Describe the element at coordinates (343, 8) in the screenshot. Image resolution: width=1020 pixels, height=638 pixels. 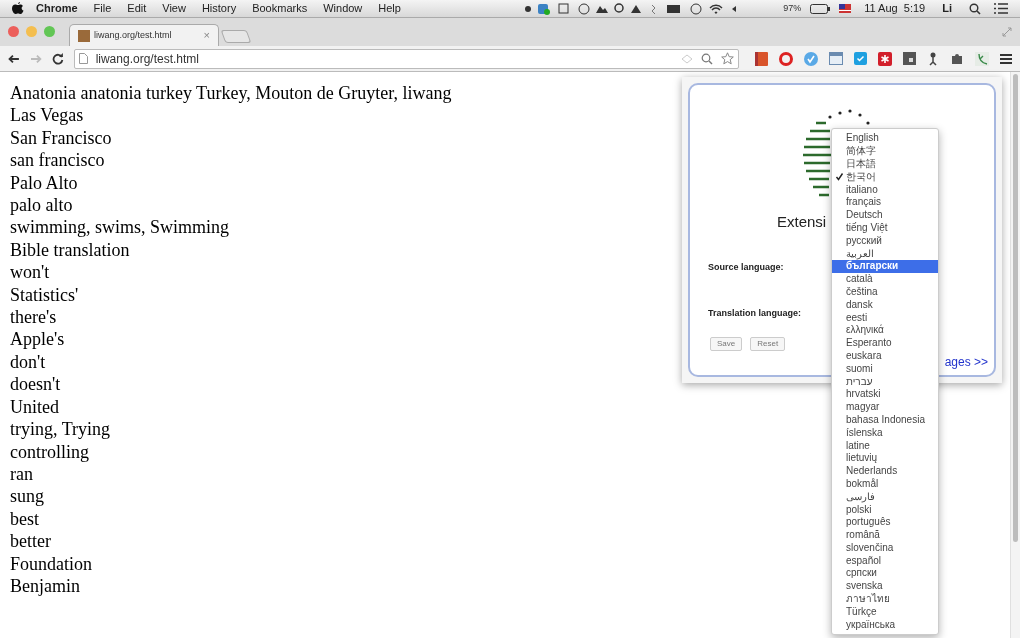
I see `menu-item: Window` at that location.